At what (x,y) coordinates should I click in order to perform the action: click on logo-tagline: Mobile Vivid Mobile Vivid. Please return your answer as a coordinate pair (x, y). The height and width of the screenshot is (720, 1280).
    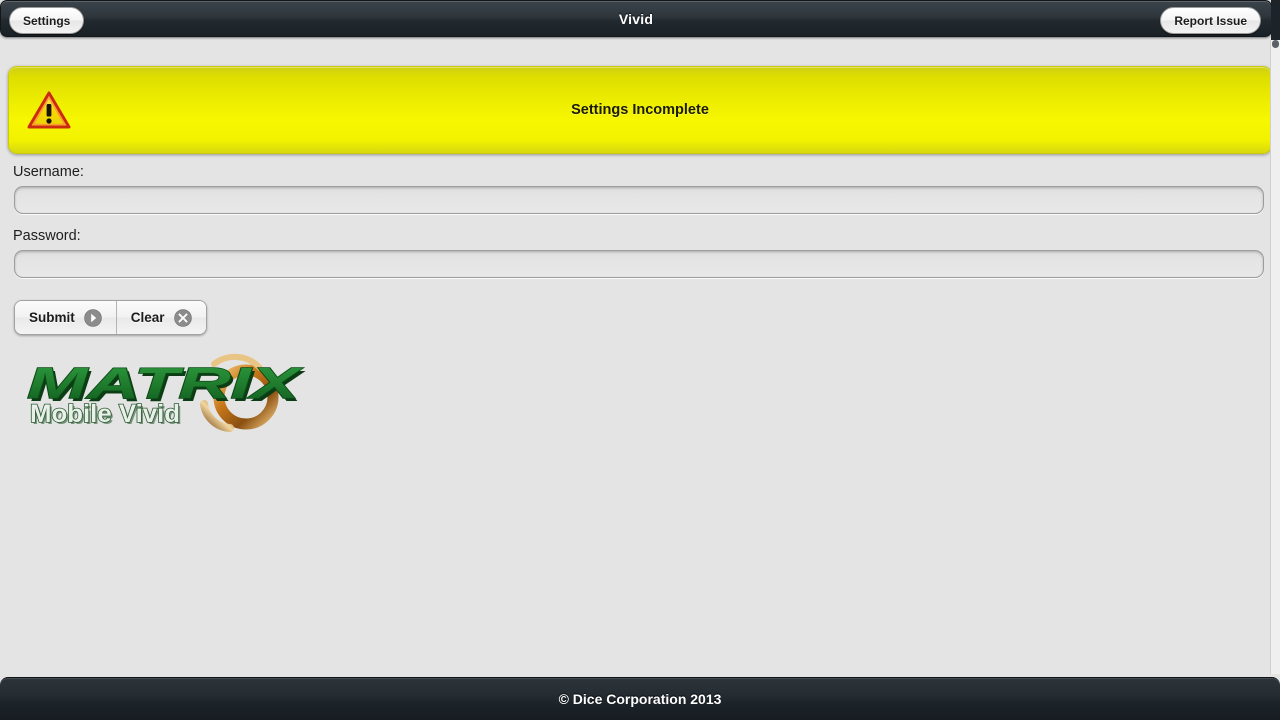
    Looking at the image, I should click on (105, 414).